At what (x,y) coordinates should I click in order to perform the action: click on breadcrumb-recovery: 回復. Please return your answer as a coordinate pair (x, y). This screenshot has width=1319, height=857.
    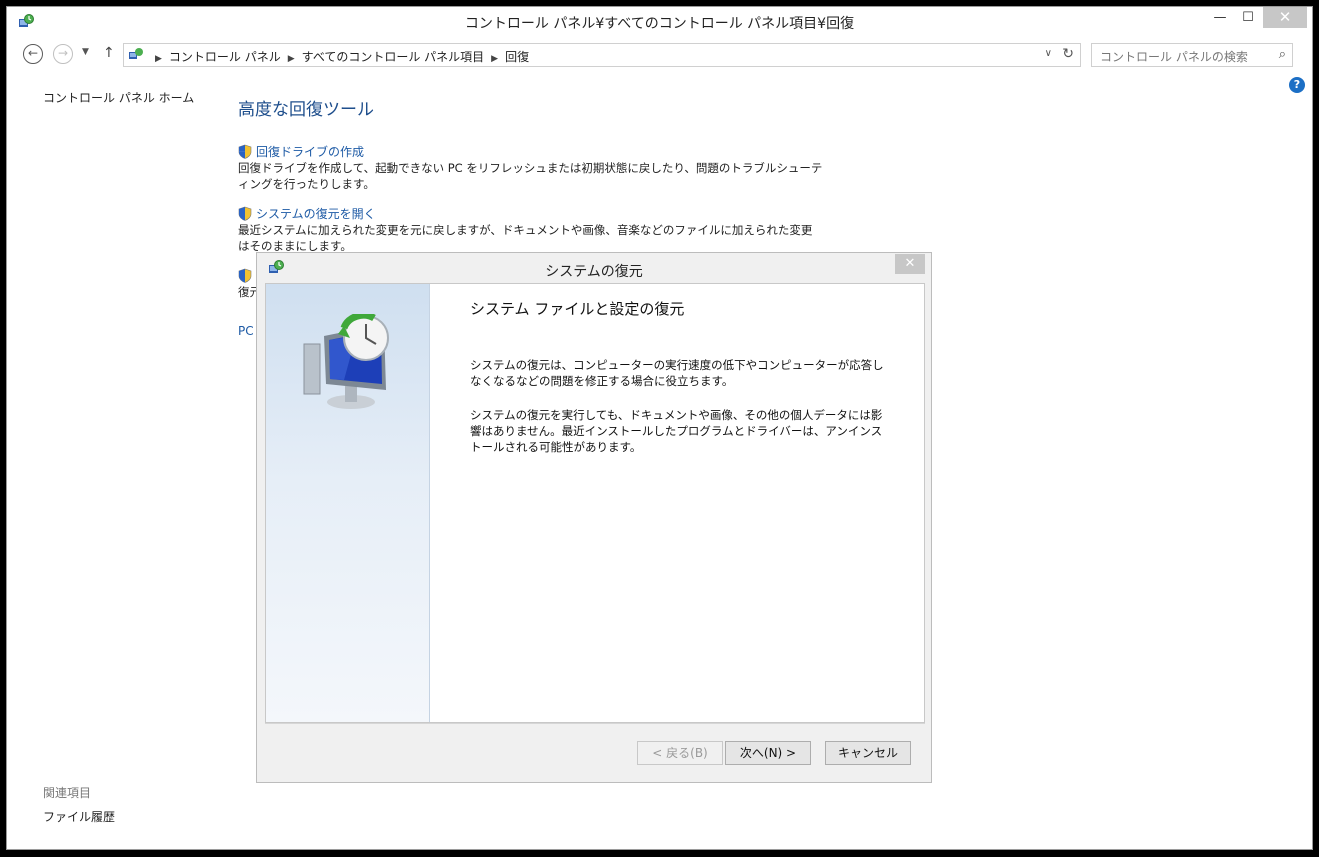
    Looking at the image, I should click on (517, 57).